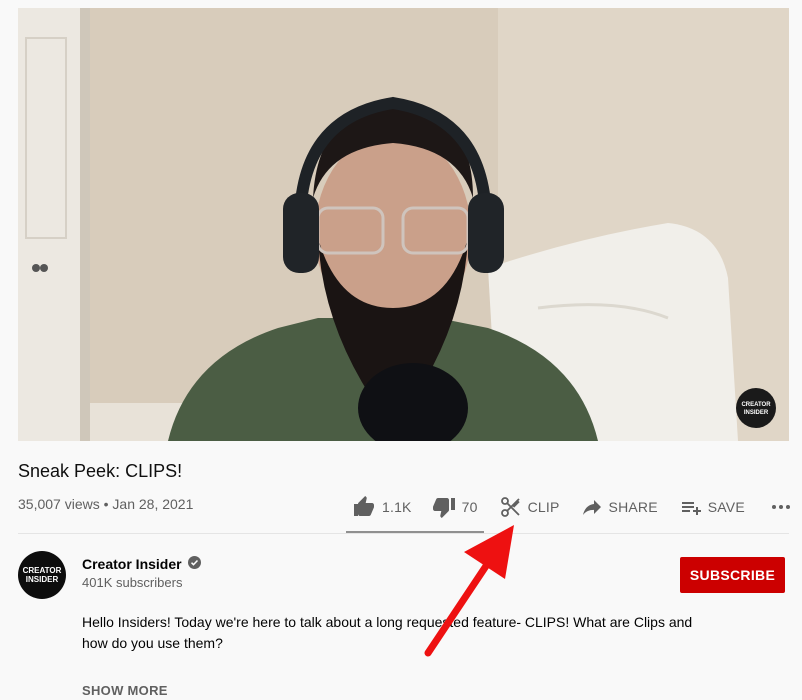  What do you see at coordinates (132, 564) in the screenshot?
I see `channel-name: Creator Insider` at bounding box center [132, 564].